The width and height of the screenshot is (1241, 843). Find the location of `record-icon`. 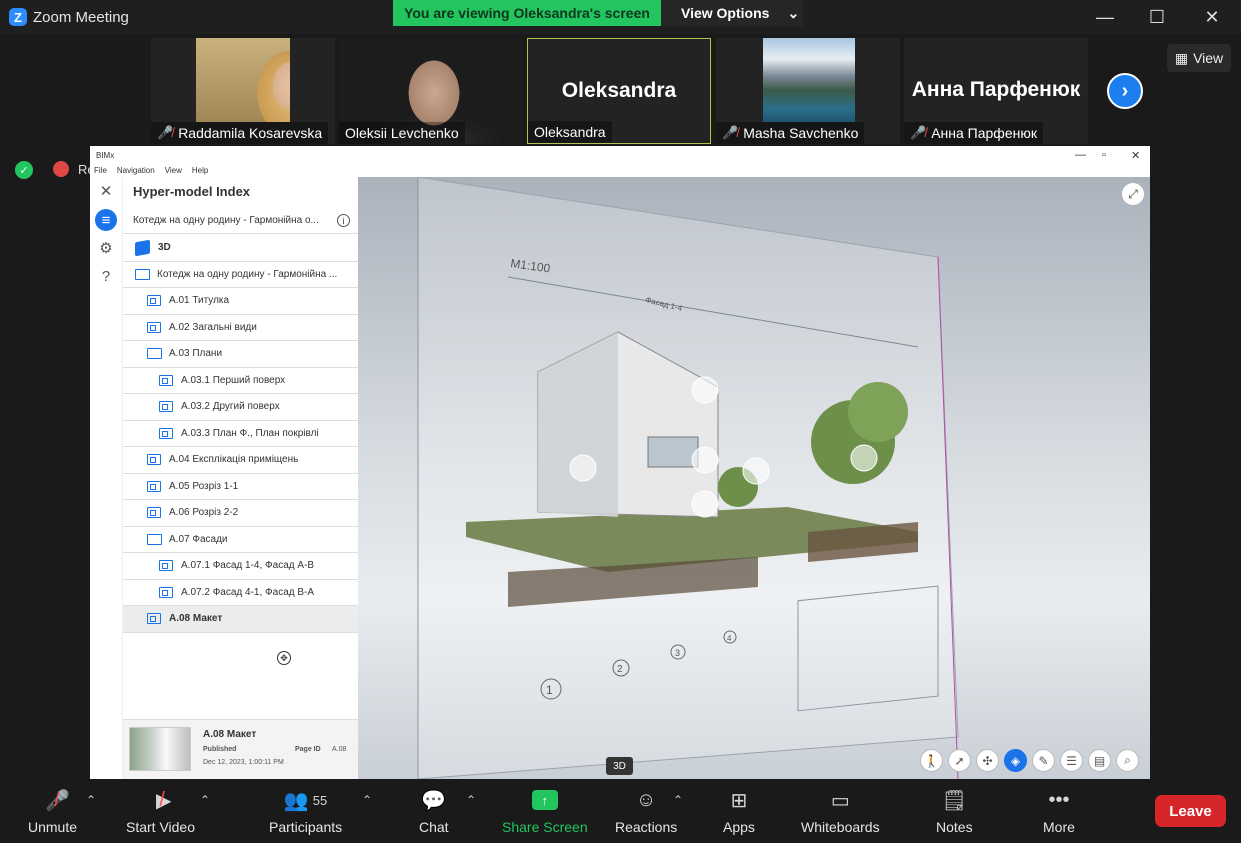

record-icon is located at coordinates (61, 169).